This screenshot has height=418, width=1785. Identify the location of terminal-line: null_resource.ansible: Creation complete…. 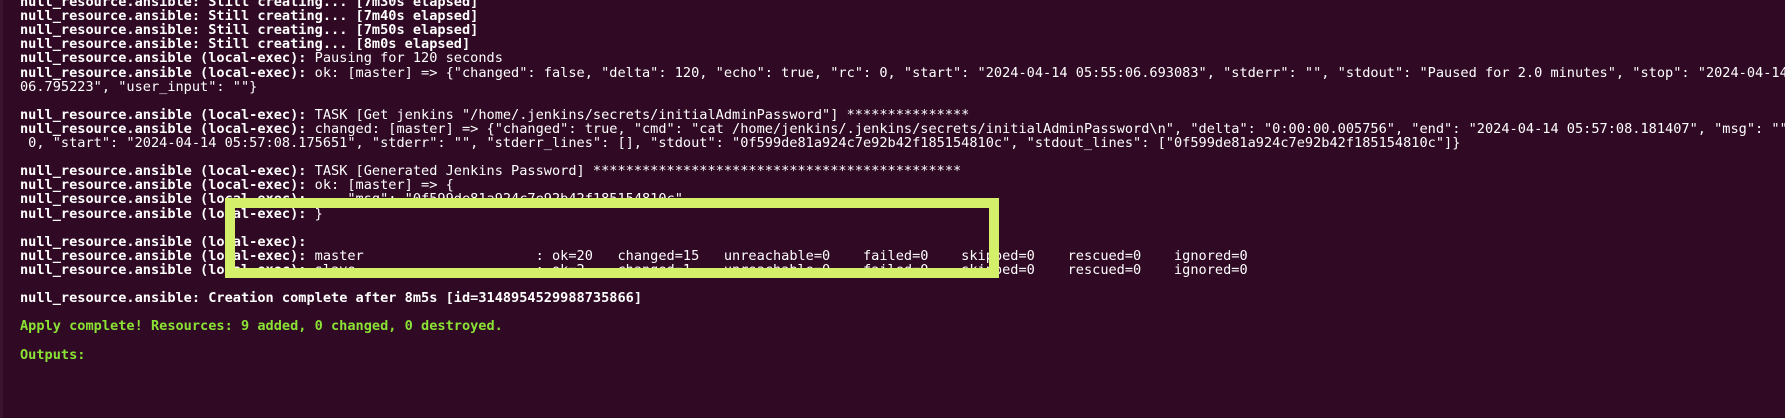
(331, 298).